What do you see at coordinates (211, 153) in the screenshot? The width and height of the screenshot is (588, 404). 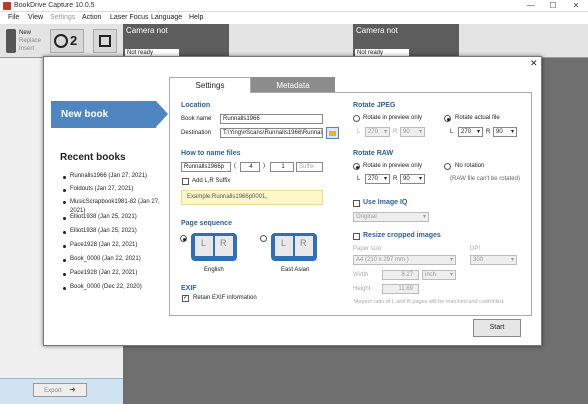 I see `naming-heading: How to name files` at bounding box center [211, 153].